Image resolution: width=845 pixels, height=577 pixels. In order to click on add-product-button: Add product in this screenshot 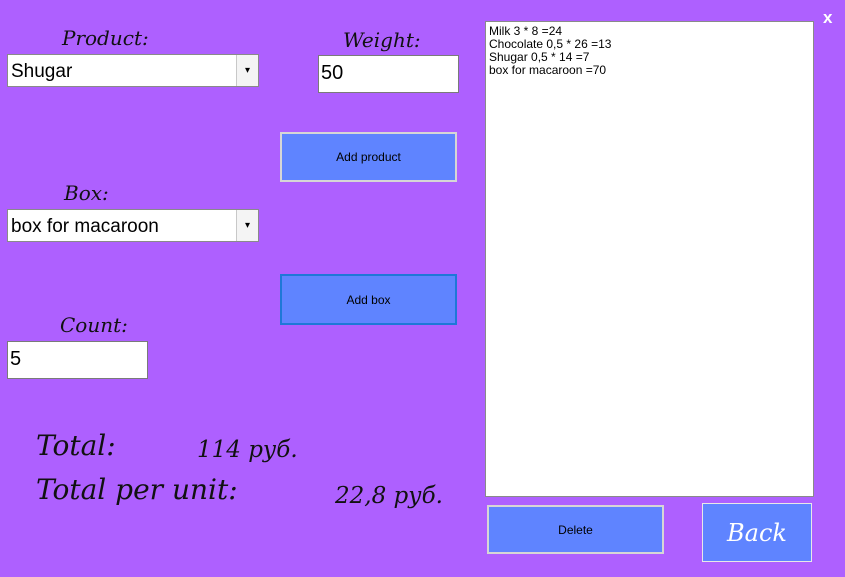, I will do `click(368, 157)`.